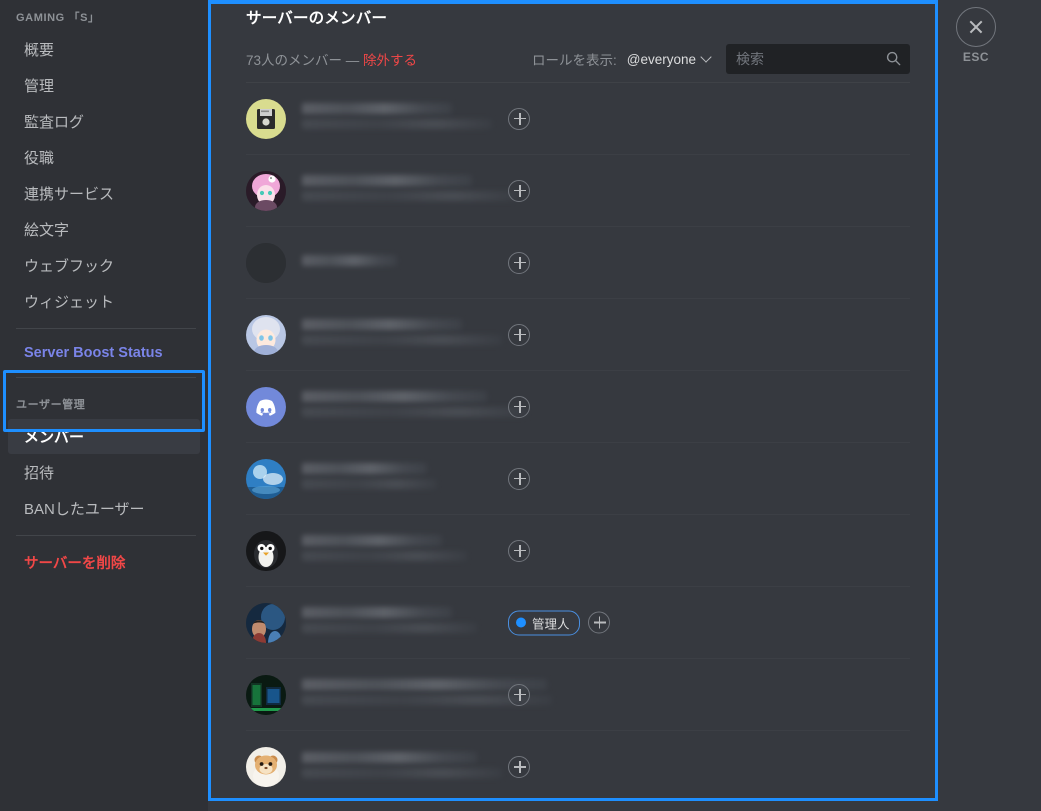  I want to click on close-column: ESC, so click(989, 405).